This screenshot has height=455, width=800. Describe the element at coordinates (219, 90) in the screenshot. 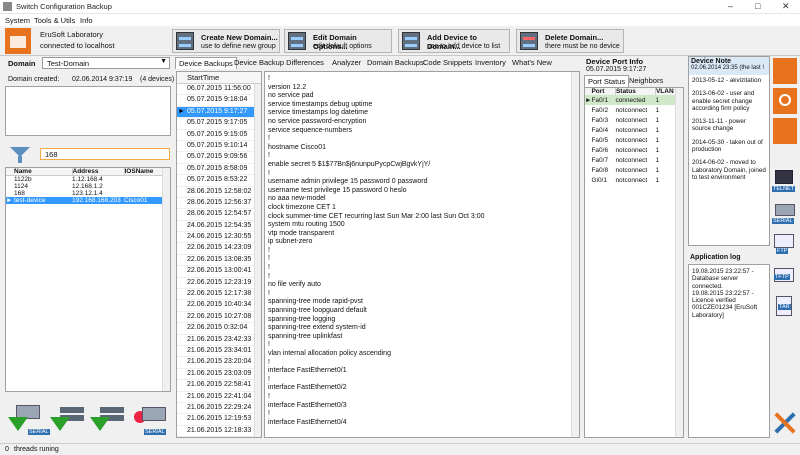

I see `backup-row: 06.07.2015 11:56:00` at that location.